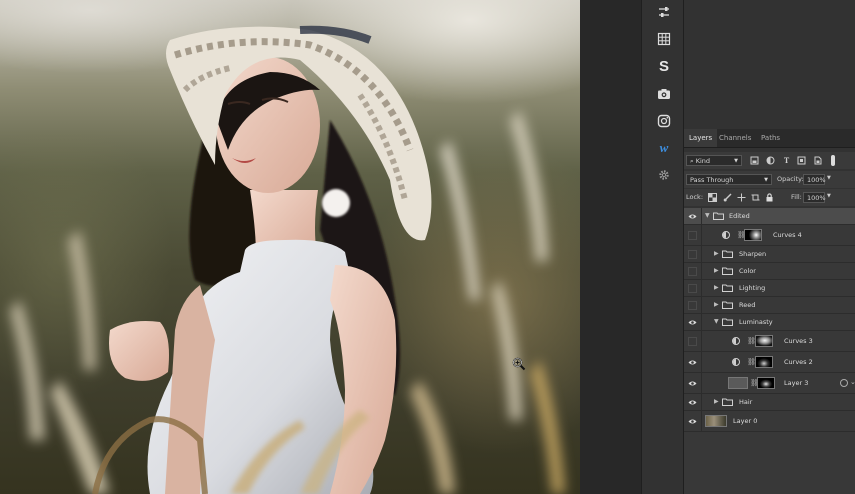  Describe the element at coordinates (729, 179) in the screenshot. I see `blend-mode-select: Pass Through ▼` at that location.